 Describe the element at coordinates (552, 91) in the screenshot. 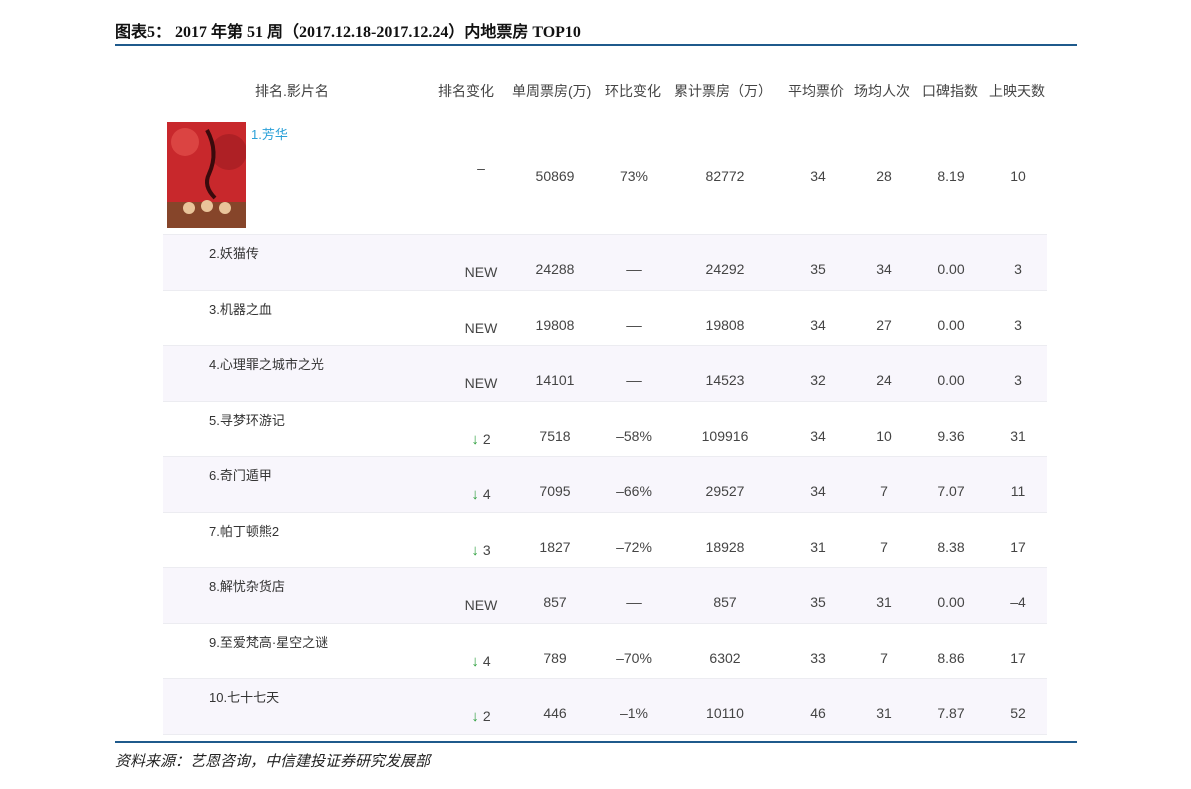

I see `header-weekly-box-office: 单周票房(万)` at that location.